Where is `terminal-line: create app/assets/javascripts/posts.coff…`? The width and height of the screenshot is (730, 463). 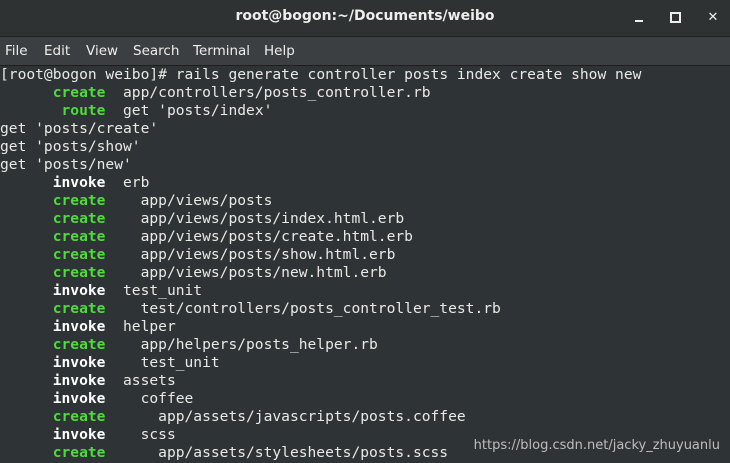
terminal-line: create app/assets/javascripts/posts.coff… is located at coordinates (233, 417).